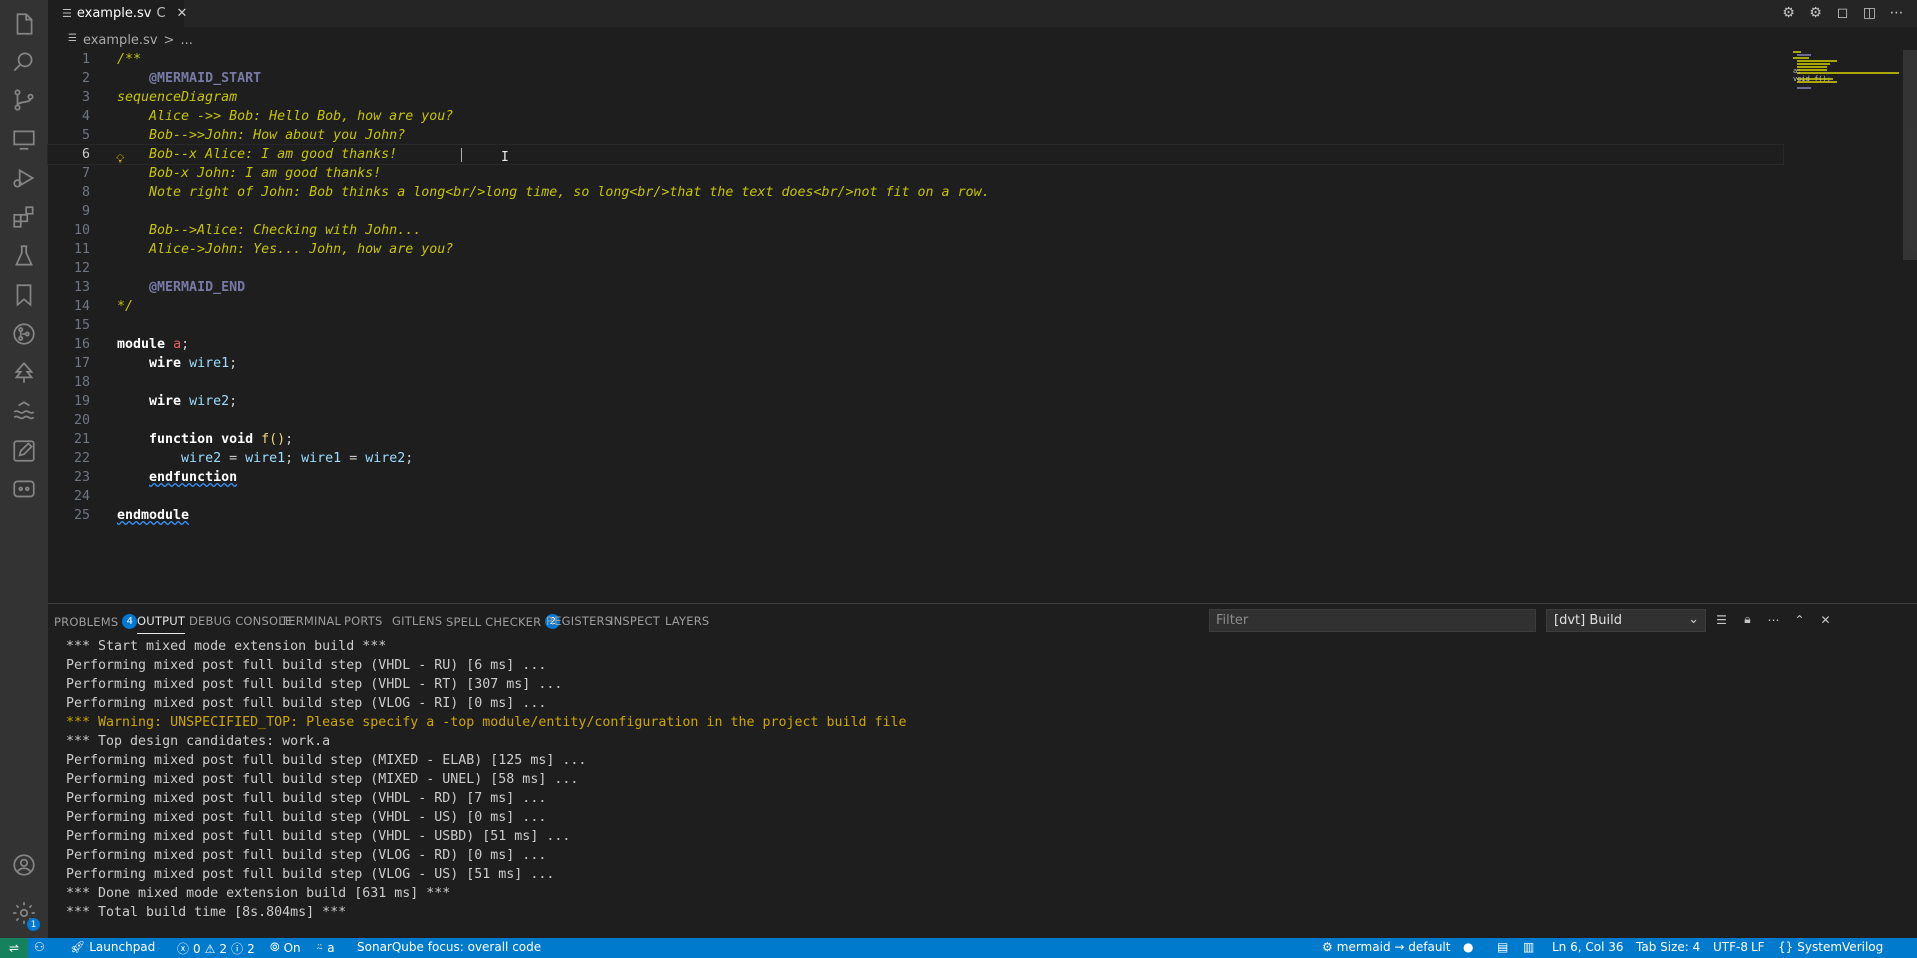 Image resolution: width=1917 pixels, height=958 pixels. Describe the element at coordinates (1502, 947) in the screenshot. I see `notes-status: ▤` at that location.